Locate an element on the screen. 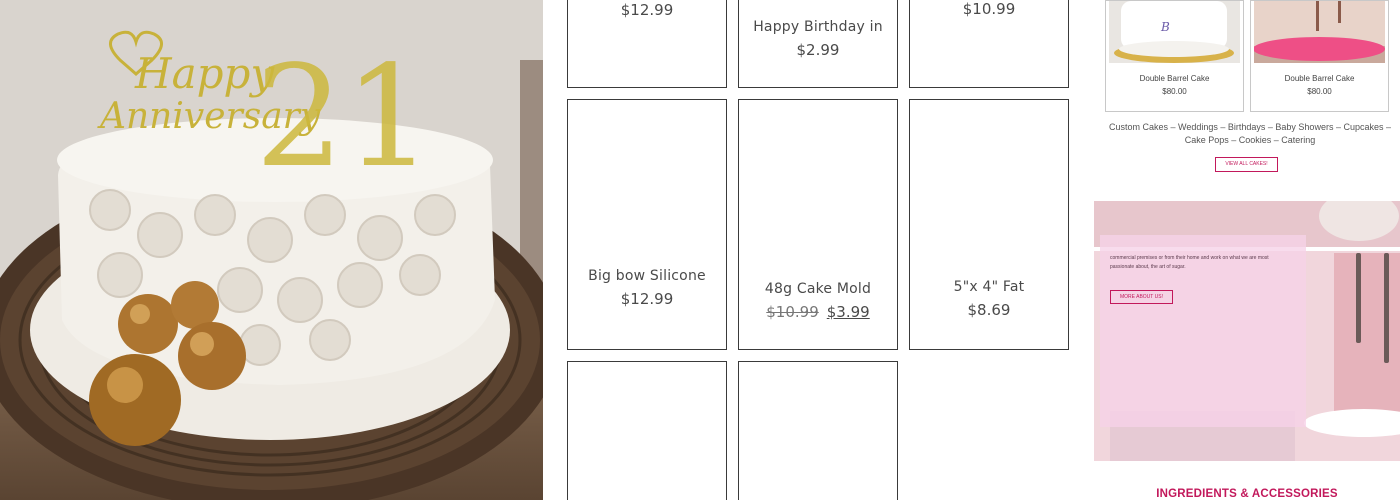 This screenshot has width=1400, height=500. featured-cake-card: Double Barrel Cake $80.00 is located at coordinates (1319, 56).